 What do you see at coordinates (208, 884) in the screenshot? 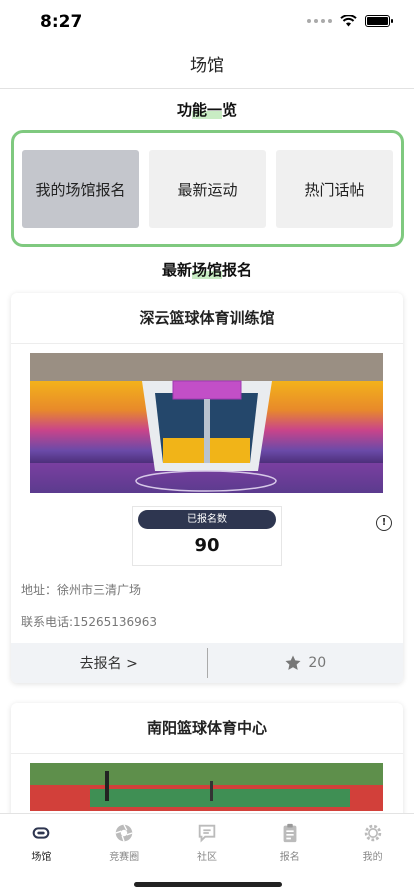
I see `home-indicator` at bounding box center [208, 884].